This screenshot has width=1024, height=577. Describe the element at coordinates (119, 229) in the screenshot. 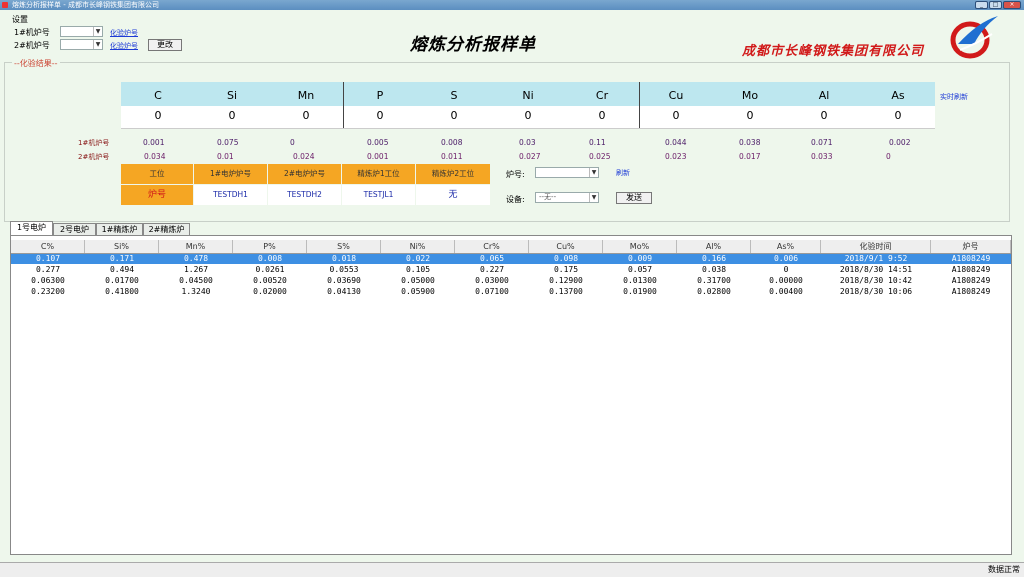

I see `tab-refine1: 1#精炼炉` at that location.